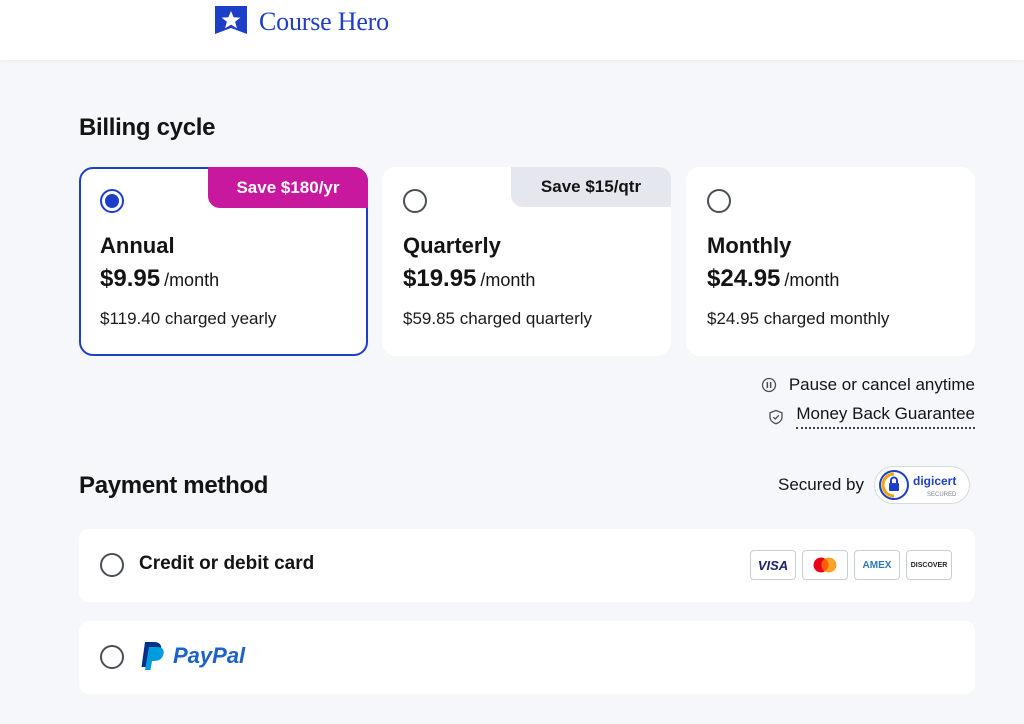 The image size is (1024, 724). Describe the element at coordinates (112, 201) in the screenshot. I see `plan-radio-annual` at that location.